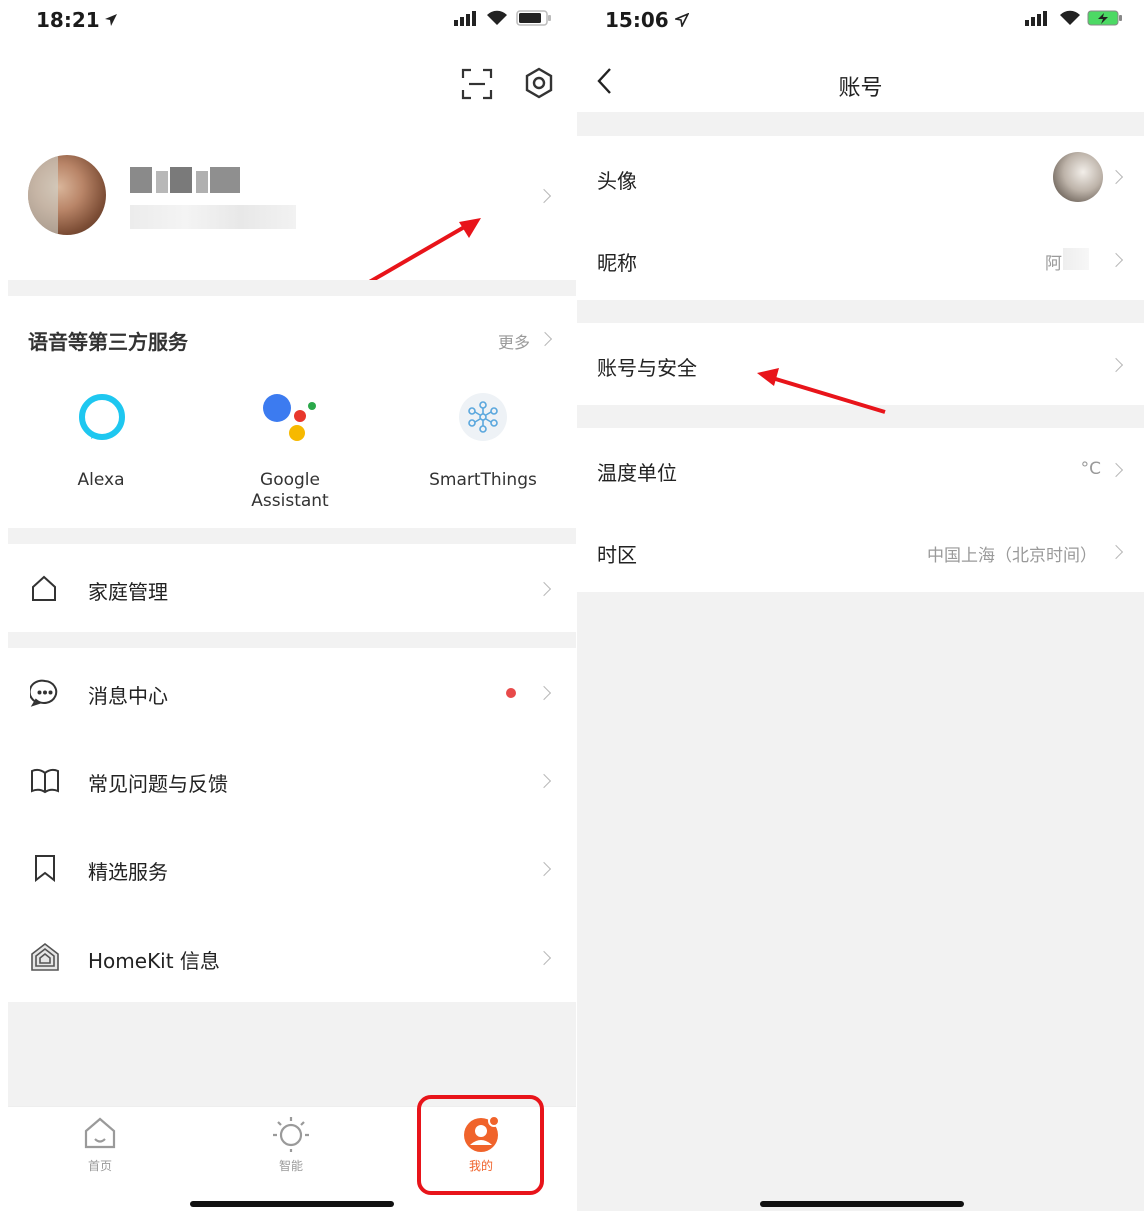  Describe the element at coordinates (483, 447) in the screenshot. I see `service-smartthings: SmartThings` at that location.